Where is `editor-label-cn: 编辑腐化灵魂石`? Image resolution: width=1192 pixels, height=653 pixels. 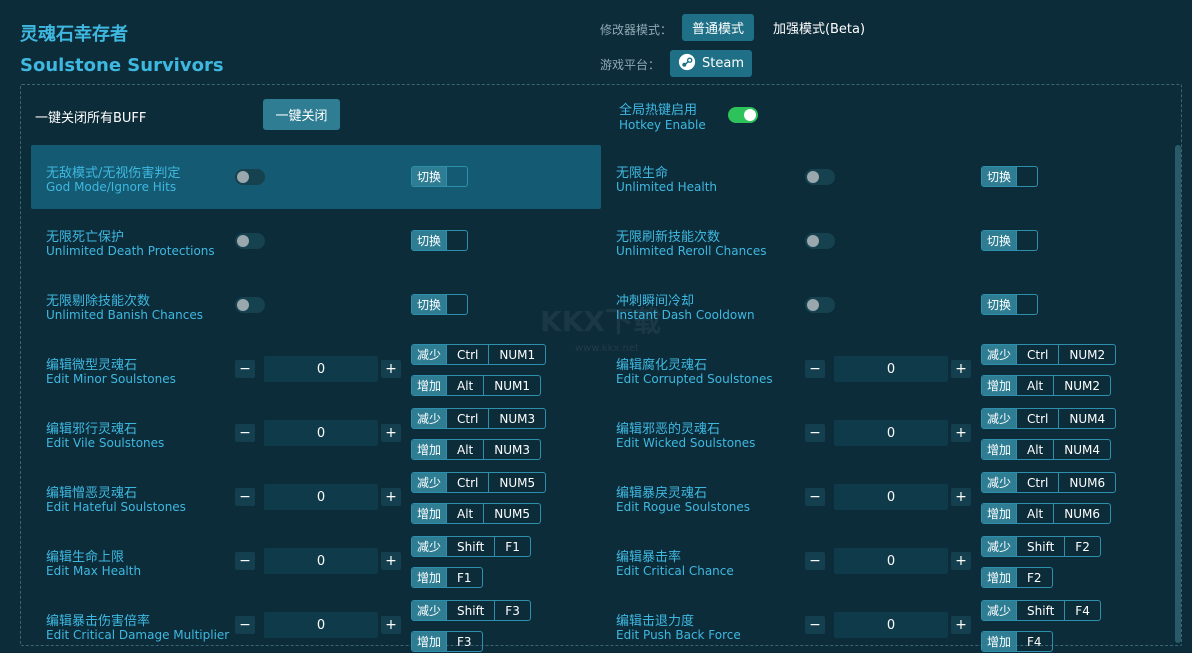 editor-label-cn: 编辑腐化灵魂石 is located at coordinates (662, 365).